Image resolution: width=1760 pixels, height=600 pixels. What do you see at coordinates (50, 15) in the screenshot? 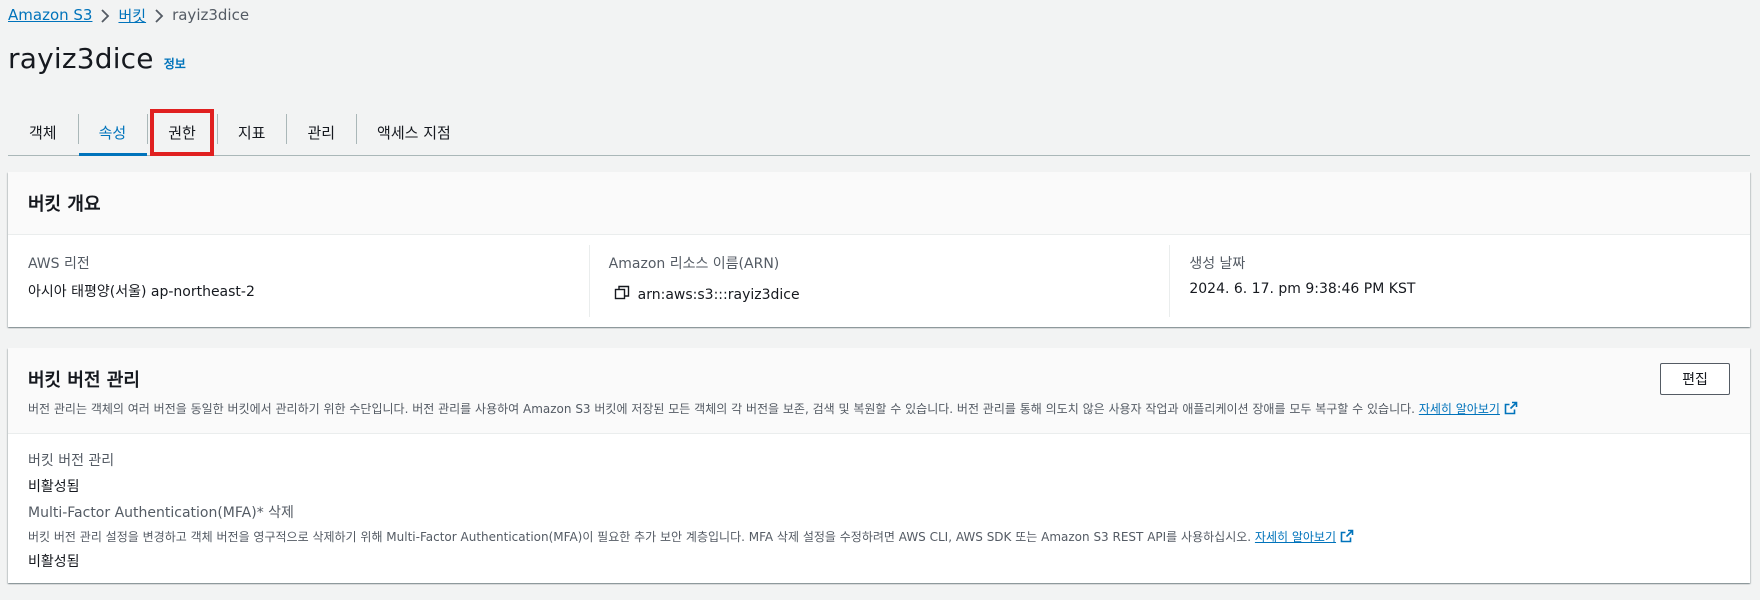
I see `breadcrumb-amazon-s3: Amazon S3` at bounding box center [50, 15].